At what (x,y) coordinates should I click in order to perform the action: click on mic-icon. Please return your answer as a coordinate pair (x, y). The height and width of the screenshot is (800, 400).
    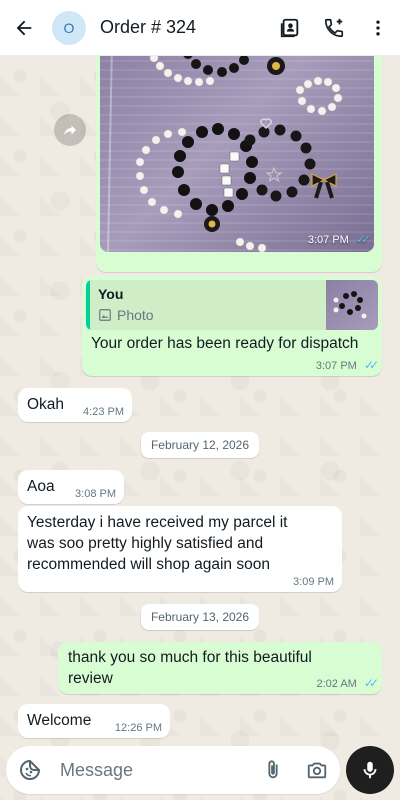
    Looking at the image, I should click on (370, 770).